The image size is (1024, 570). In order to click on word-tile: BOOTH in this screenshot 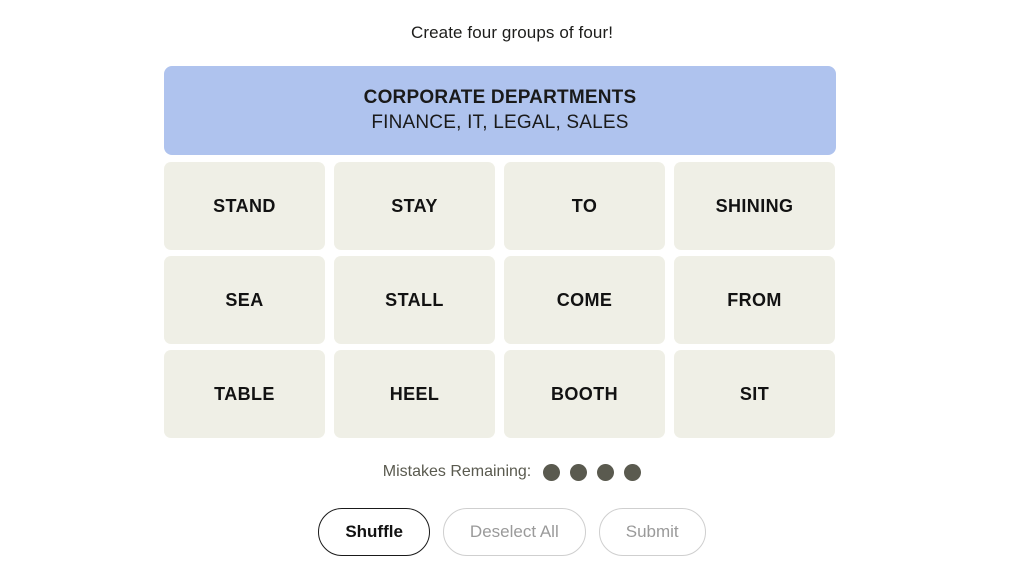, I will do `click(584, 394)`.